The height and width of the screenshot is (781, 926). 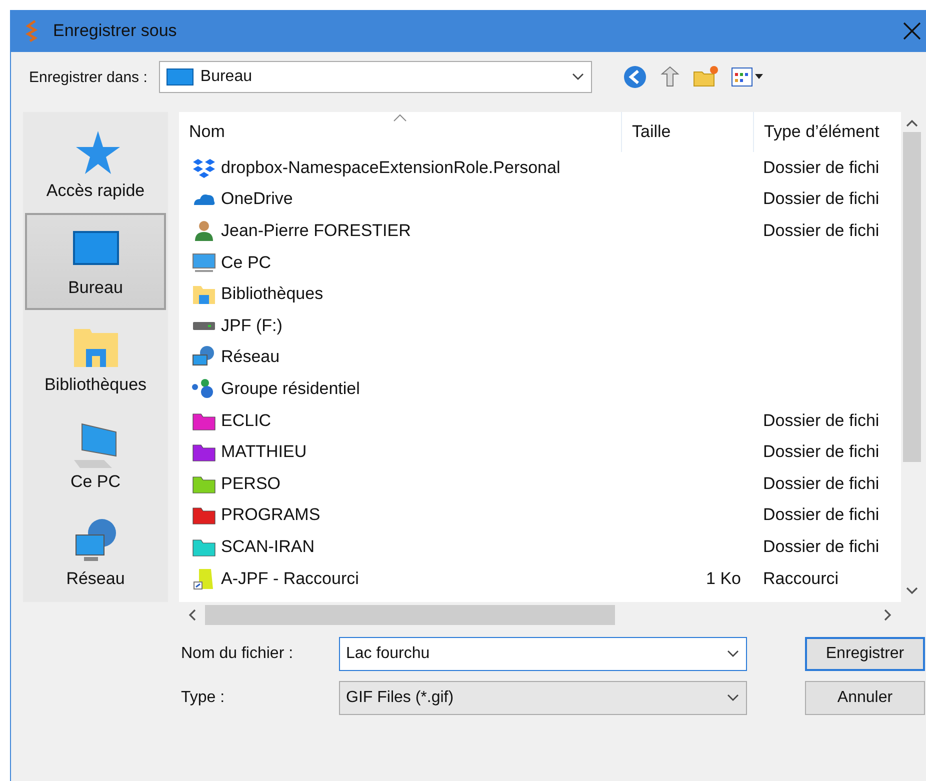 I want to click on column-header: Taille, so click(x=687, y=132).